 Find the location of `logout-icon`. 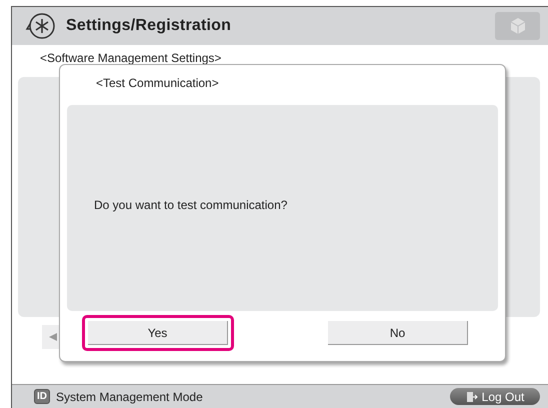

logout-icon is located at coordinates (472, 396).